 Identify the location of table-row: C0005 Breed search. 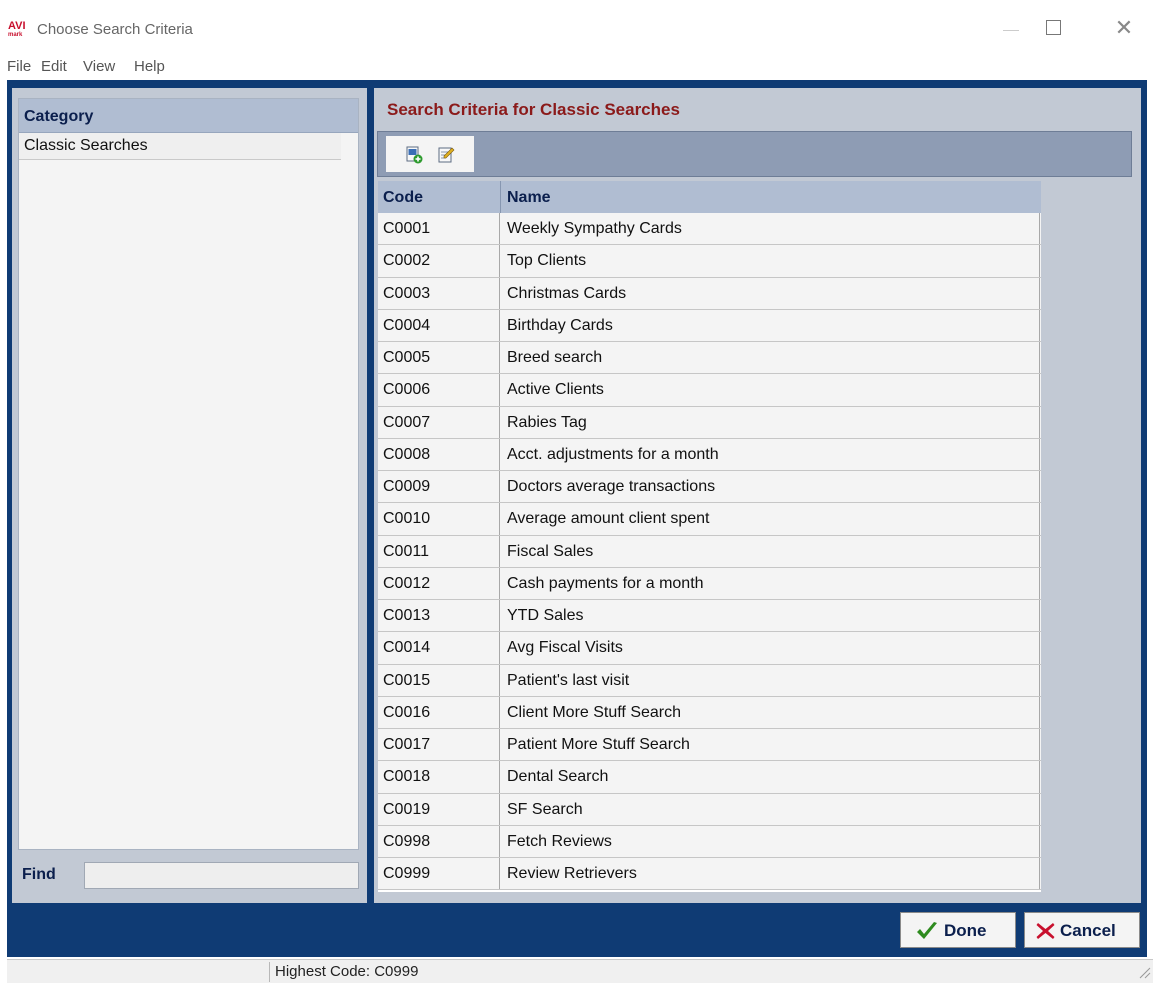
(709, 358).